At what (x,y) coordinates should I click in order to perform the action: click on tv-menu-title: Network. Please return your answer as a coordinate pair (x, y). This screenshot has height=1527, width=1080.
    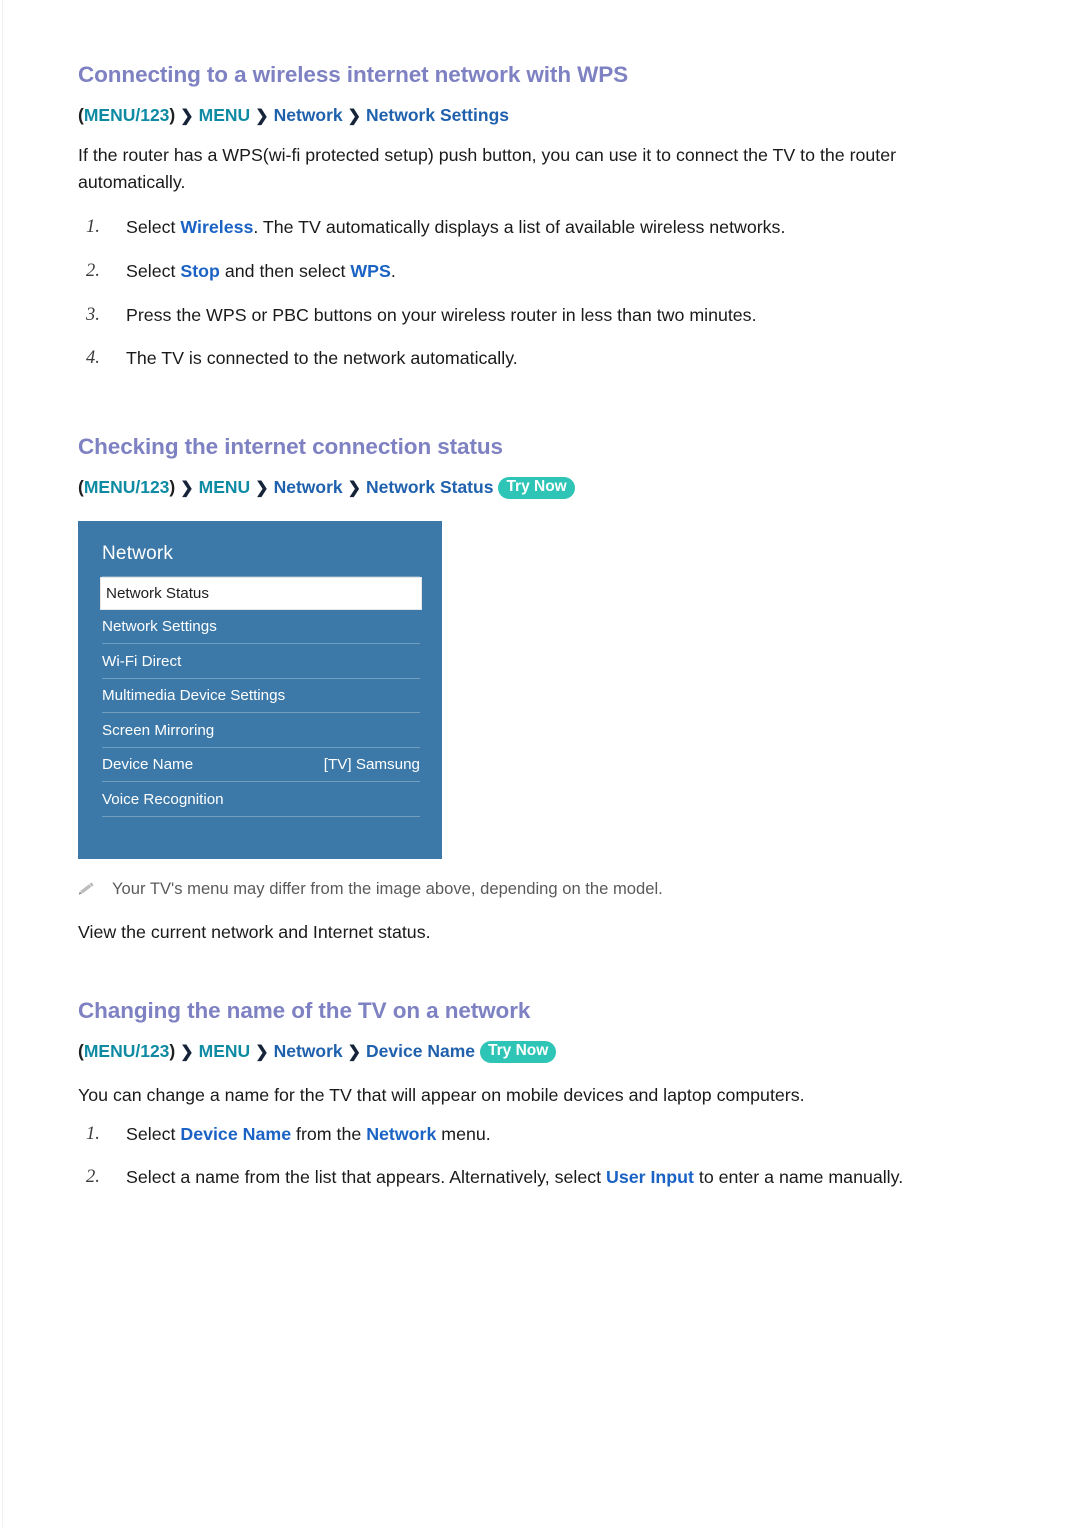
    Looking at the image, I should click on (138, 553).